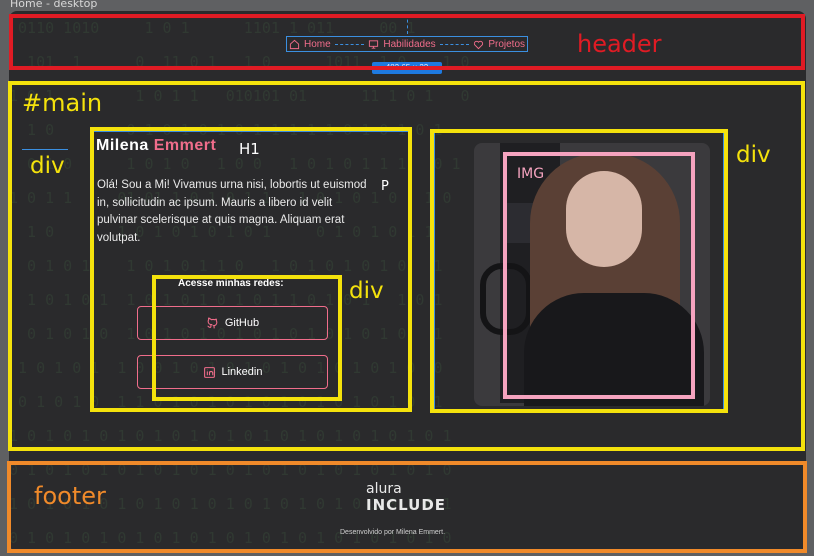 The image size is (814, 556). Describe the element at coordinates (385, 186) in the screenshot. I see `p-annotation-label: P` at that location.